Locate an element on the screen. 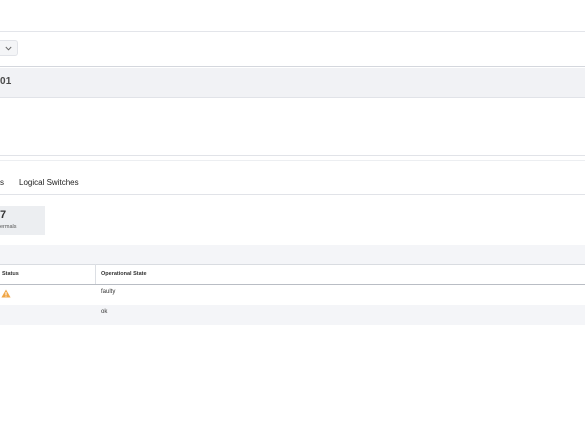 Image resolution: width=585 pixels, height=438 pixels. tab-logical-switches: Logical Switches is located at coordinates (49, 182).